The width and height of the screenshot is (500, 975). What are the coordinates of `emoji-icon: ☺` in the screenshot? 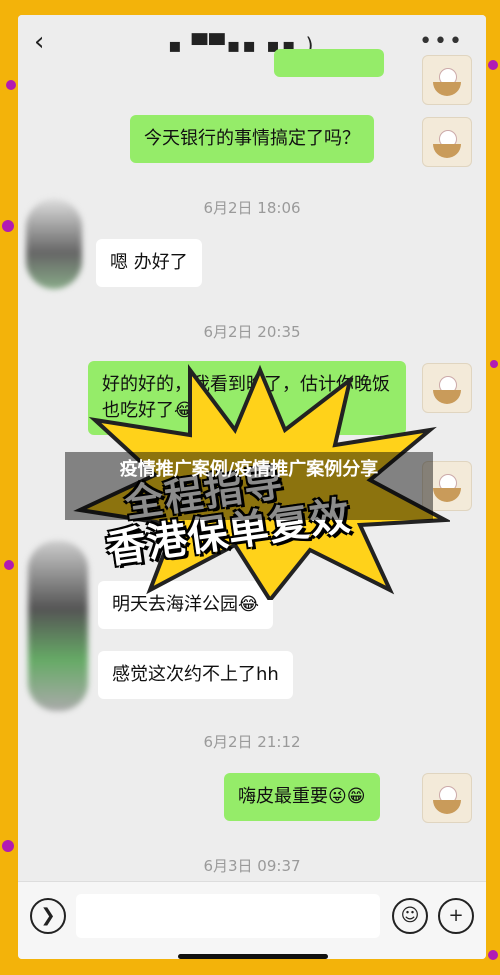 It's located at (410, 916).